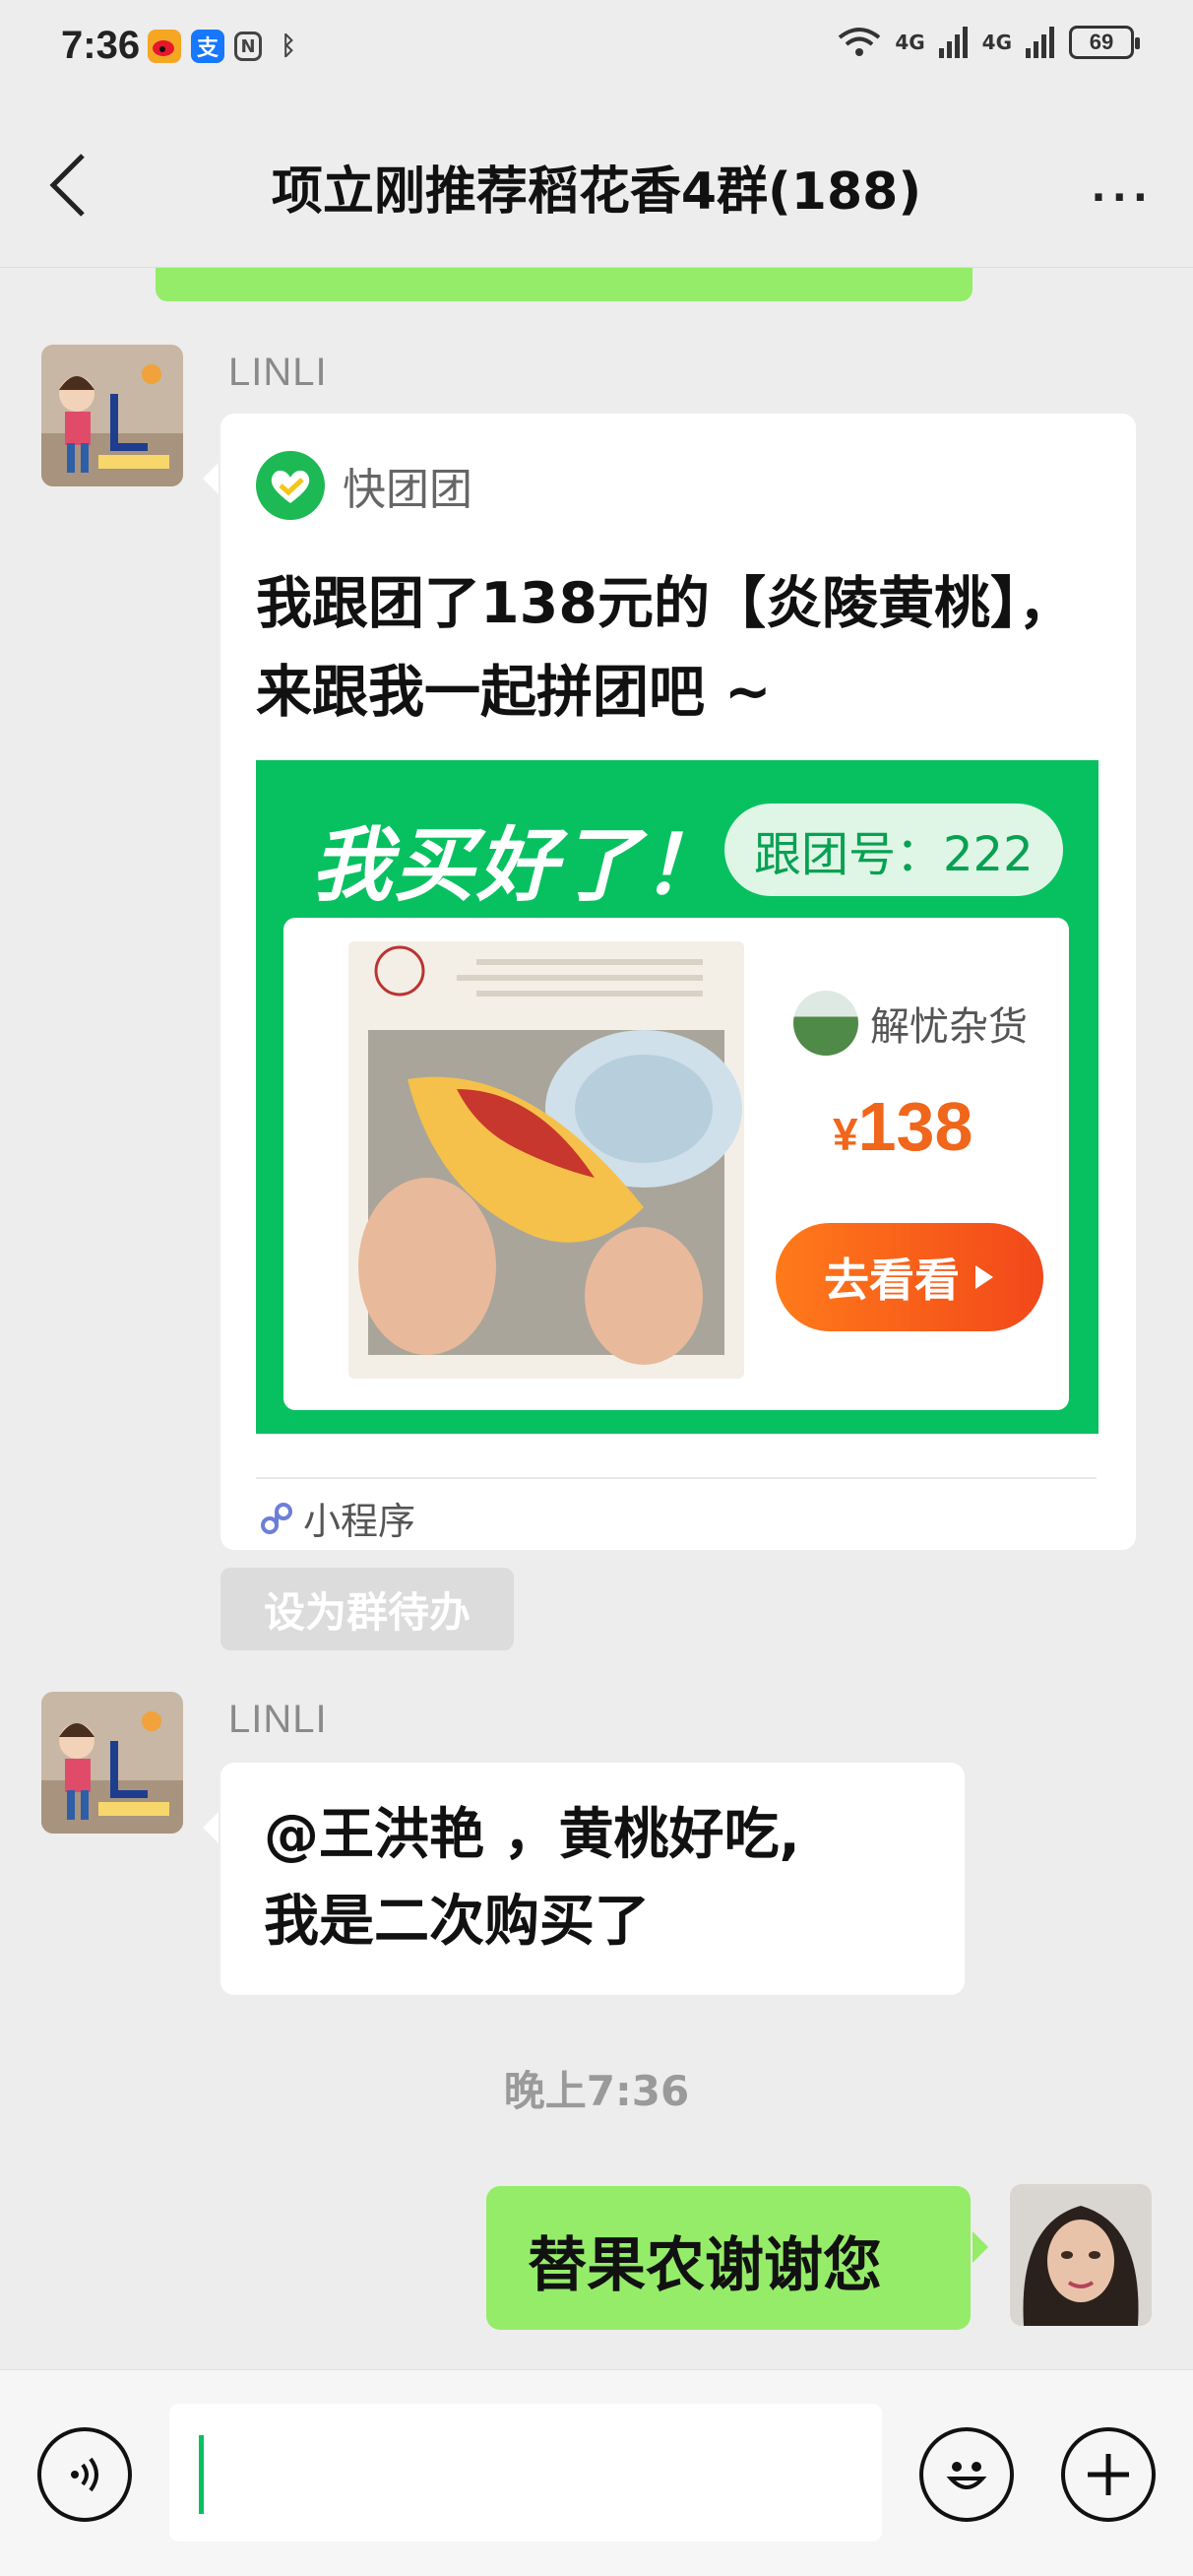 The height and width of the screenshot is (2576, 1193). What do you see at coordinates (564, 284) in the screenshot?
I see `previous-message-bubble` at bounding box center [564, 284].